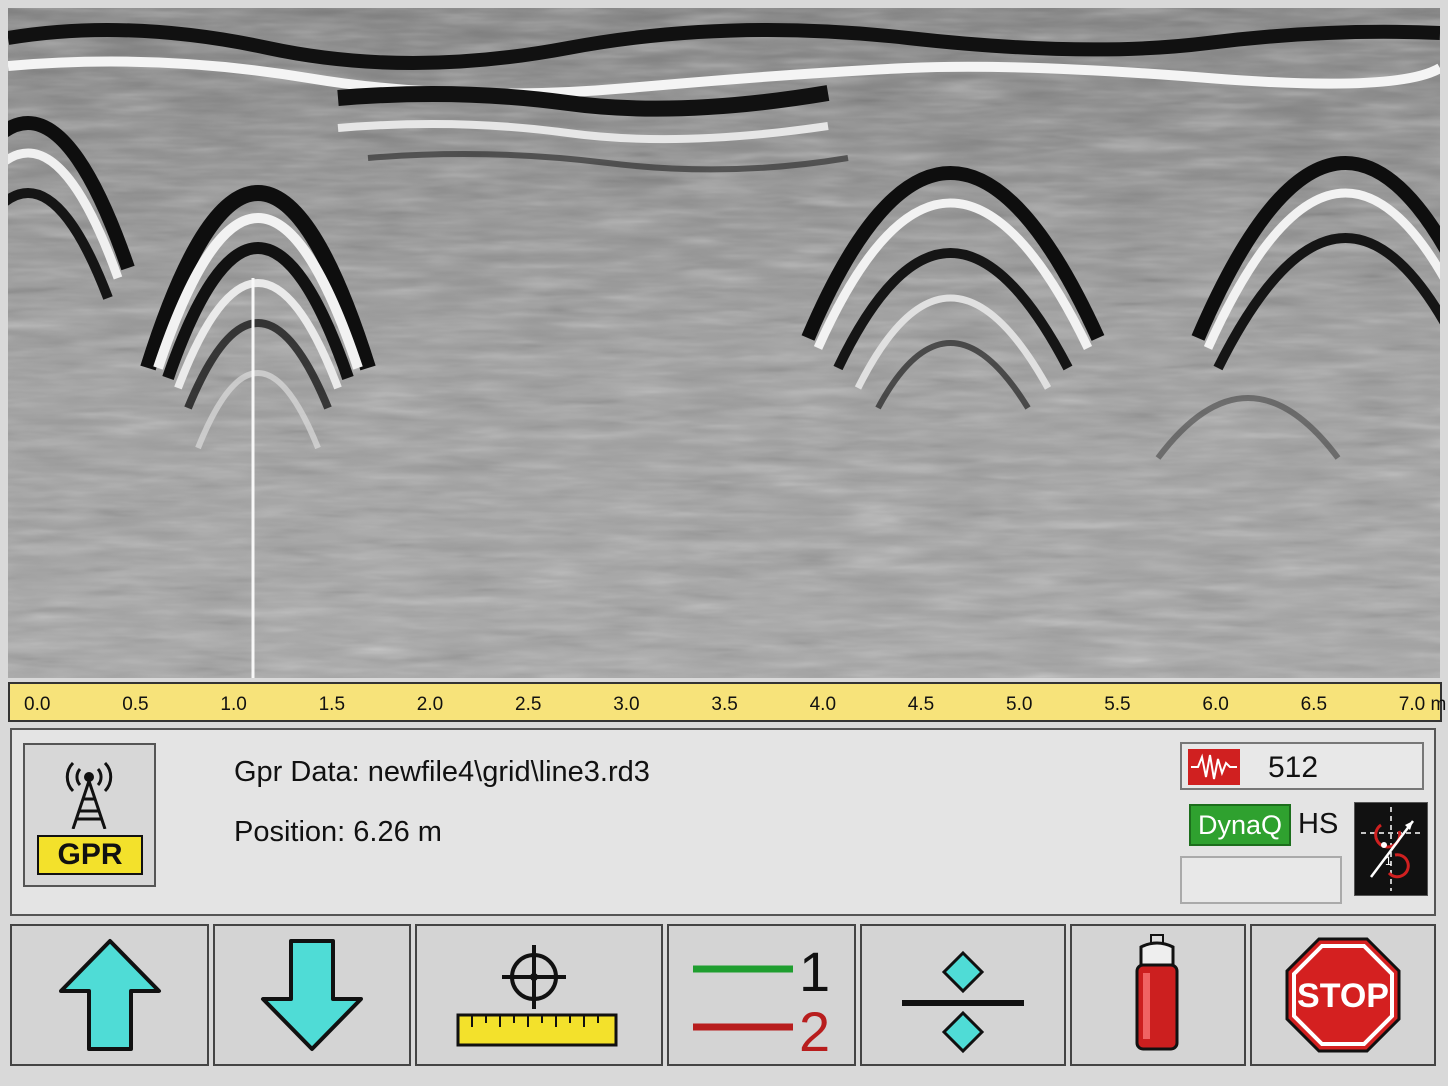  I want to click on scale-tick-label: 5.0, so click(1019, 704).